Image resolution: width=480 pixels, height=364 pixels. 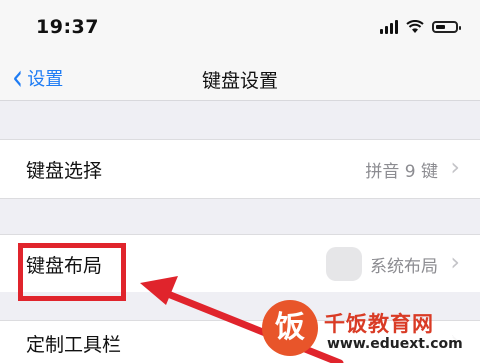 I want to click on watermark: 饭 千饭教育网 www.eduext.com, so click(x=371, y=329).